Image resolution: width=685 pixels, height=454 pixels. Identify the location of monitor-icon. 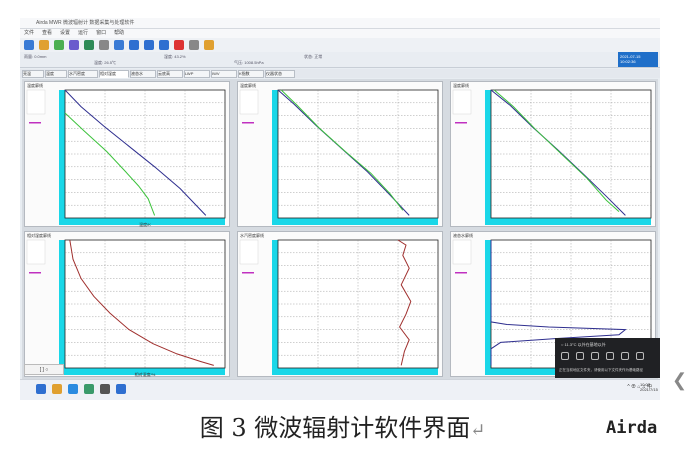
(105, 389).